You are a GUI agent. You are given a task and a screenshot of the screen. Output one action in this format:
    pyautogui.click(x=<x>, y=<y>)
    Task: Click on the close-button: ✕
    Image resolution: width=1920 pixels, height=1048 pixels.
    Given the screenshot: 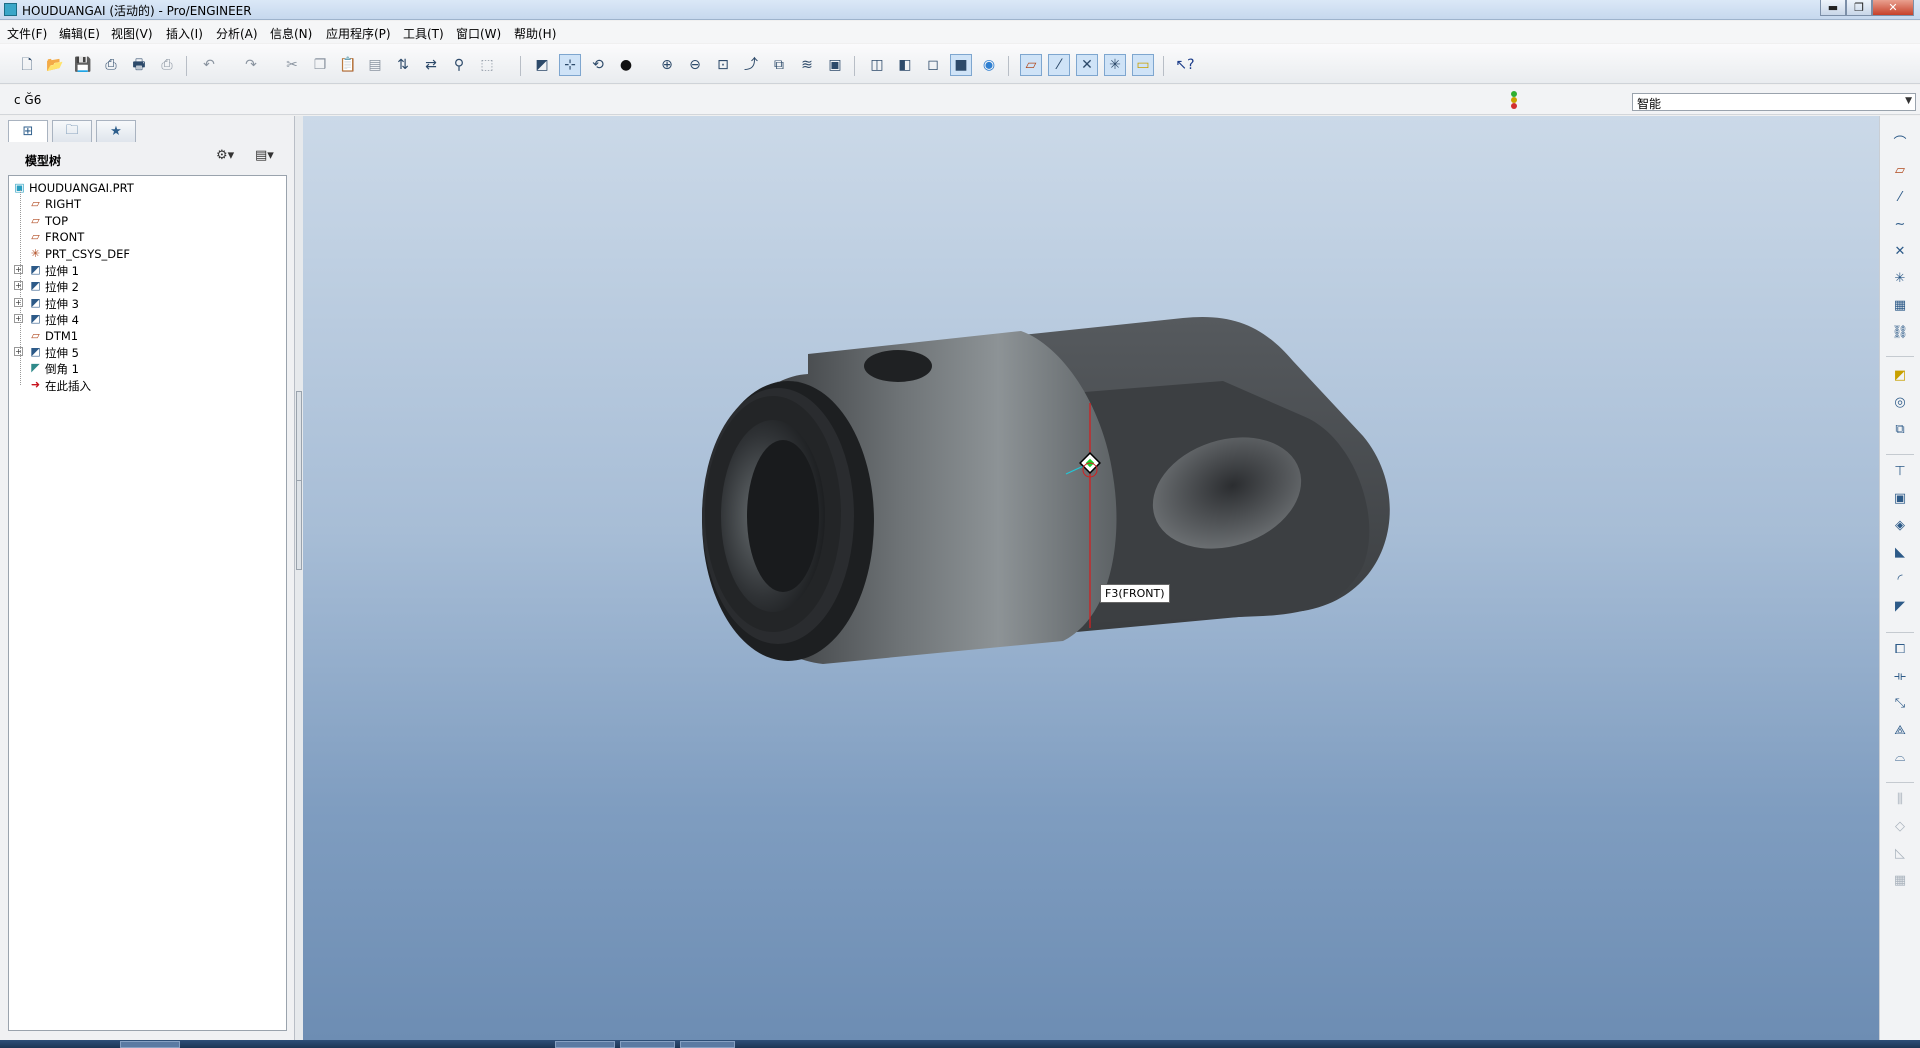 What is the action you would take?
    pyautogui.click(x=1893, y=8)
    